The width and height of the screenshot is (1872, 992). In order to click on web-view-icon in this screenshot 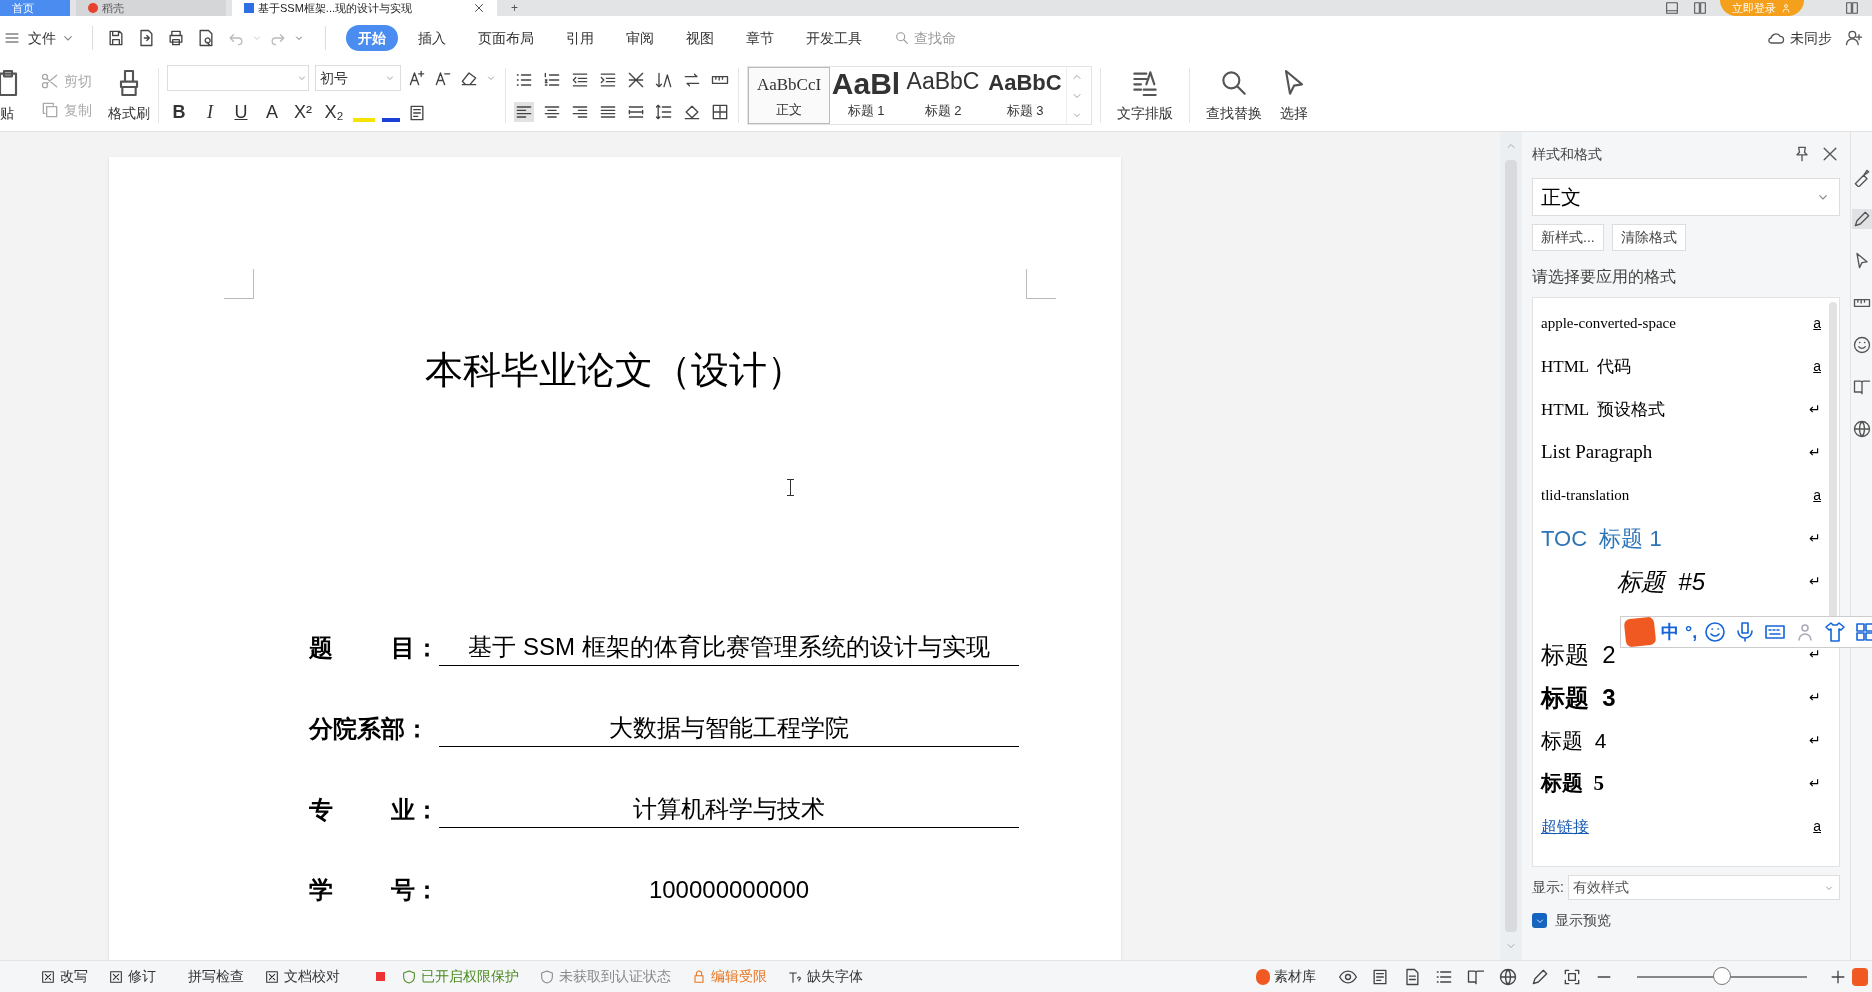, I will do `click(1508, 976)`.